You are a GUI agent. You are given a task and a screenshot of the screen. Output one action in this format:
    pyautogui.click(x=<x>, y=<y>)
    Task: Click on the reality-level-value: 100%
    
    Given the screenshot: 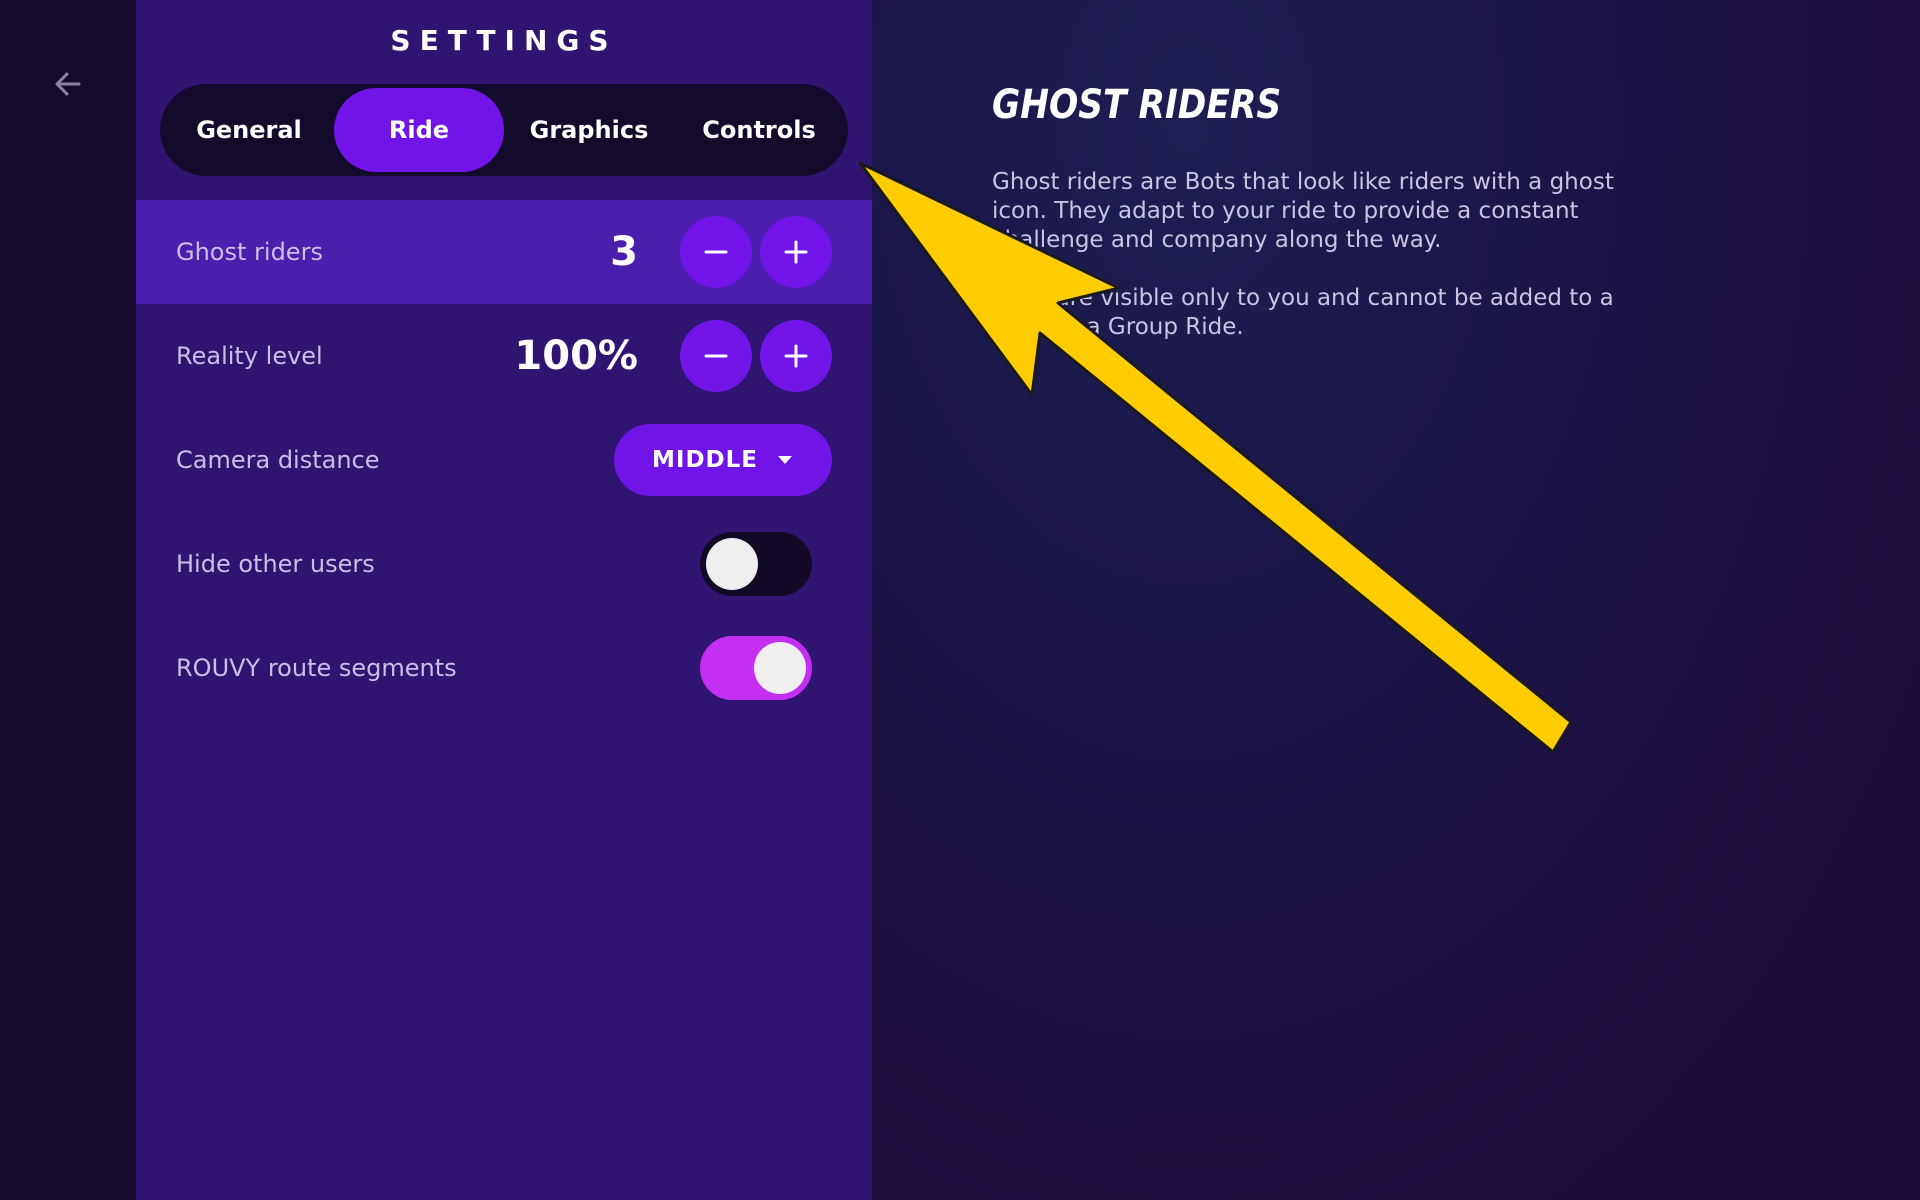 What is the action you would take?
    pyautogui.click(x=576, y=356)
    